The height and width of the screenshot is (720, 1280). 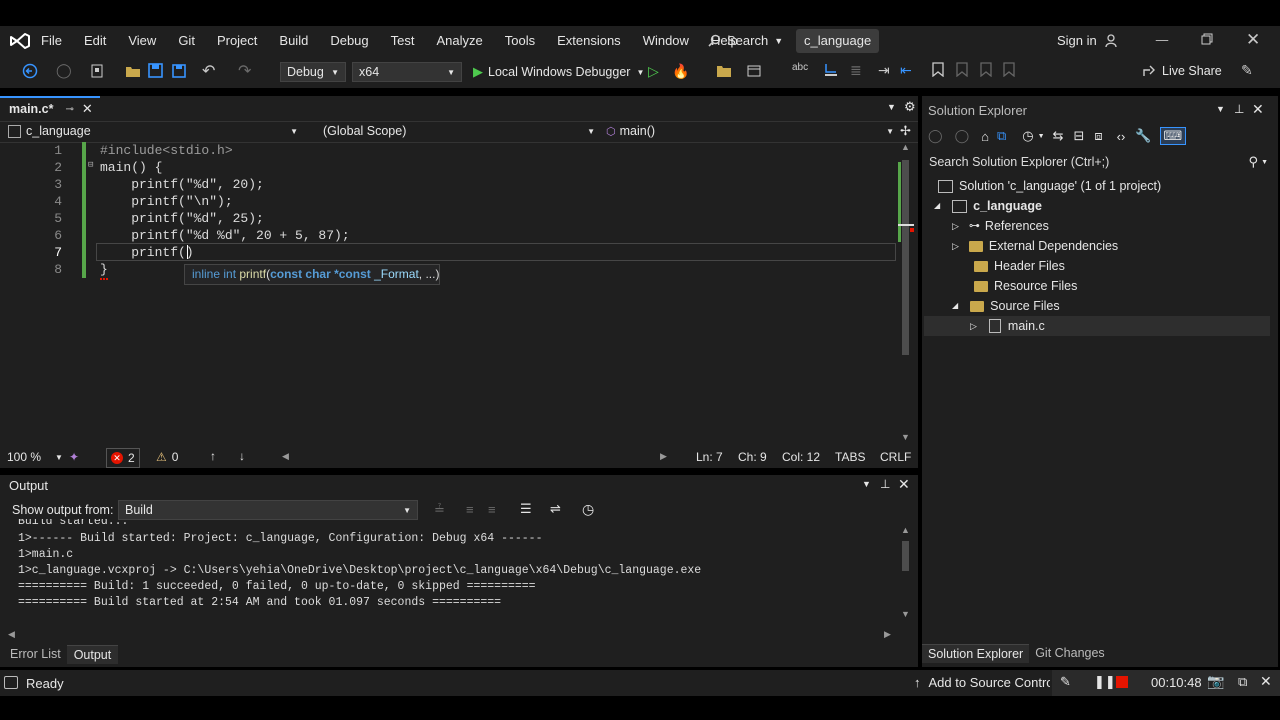 What do you see at coordinates (891, 107) in the screenshot?
I see `tab-overflow-icon: ▼` at bounding box center [891, 107].